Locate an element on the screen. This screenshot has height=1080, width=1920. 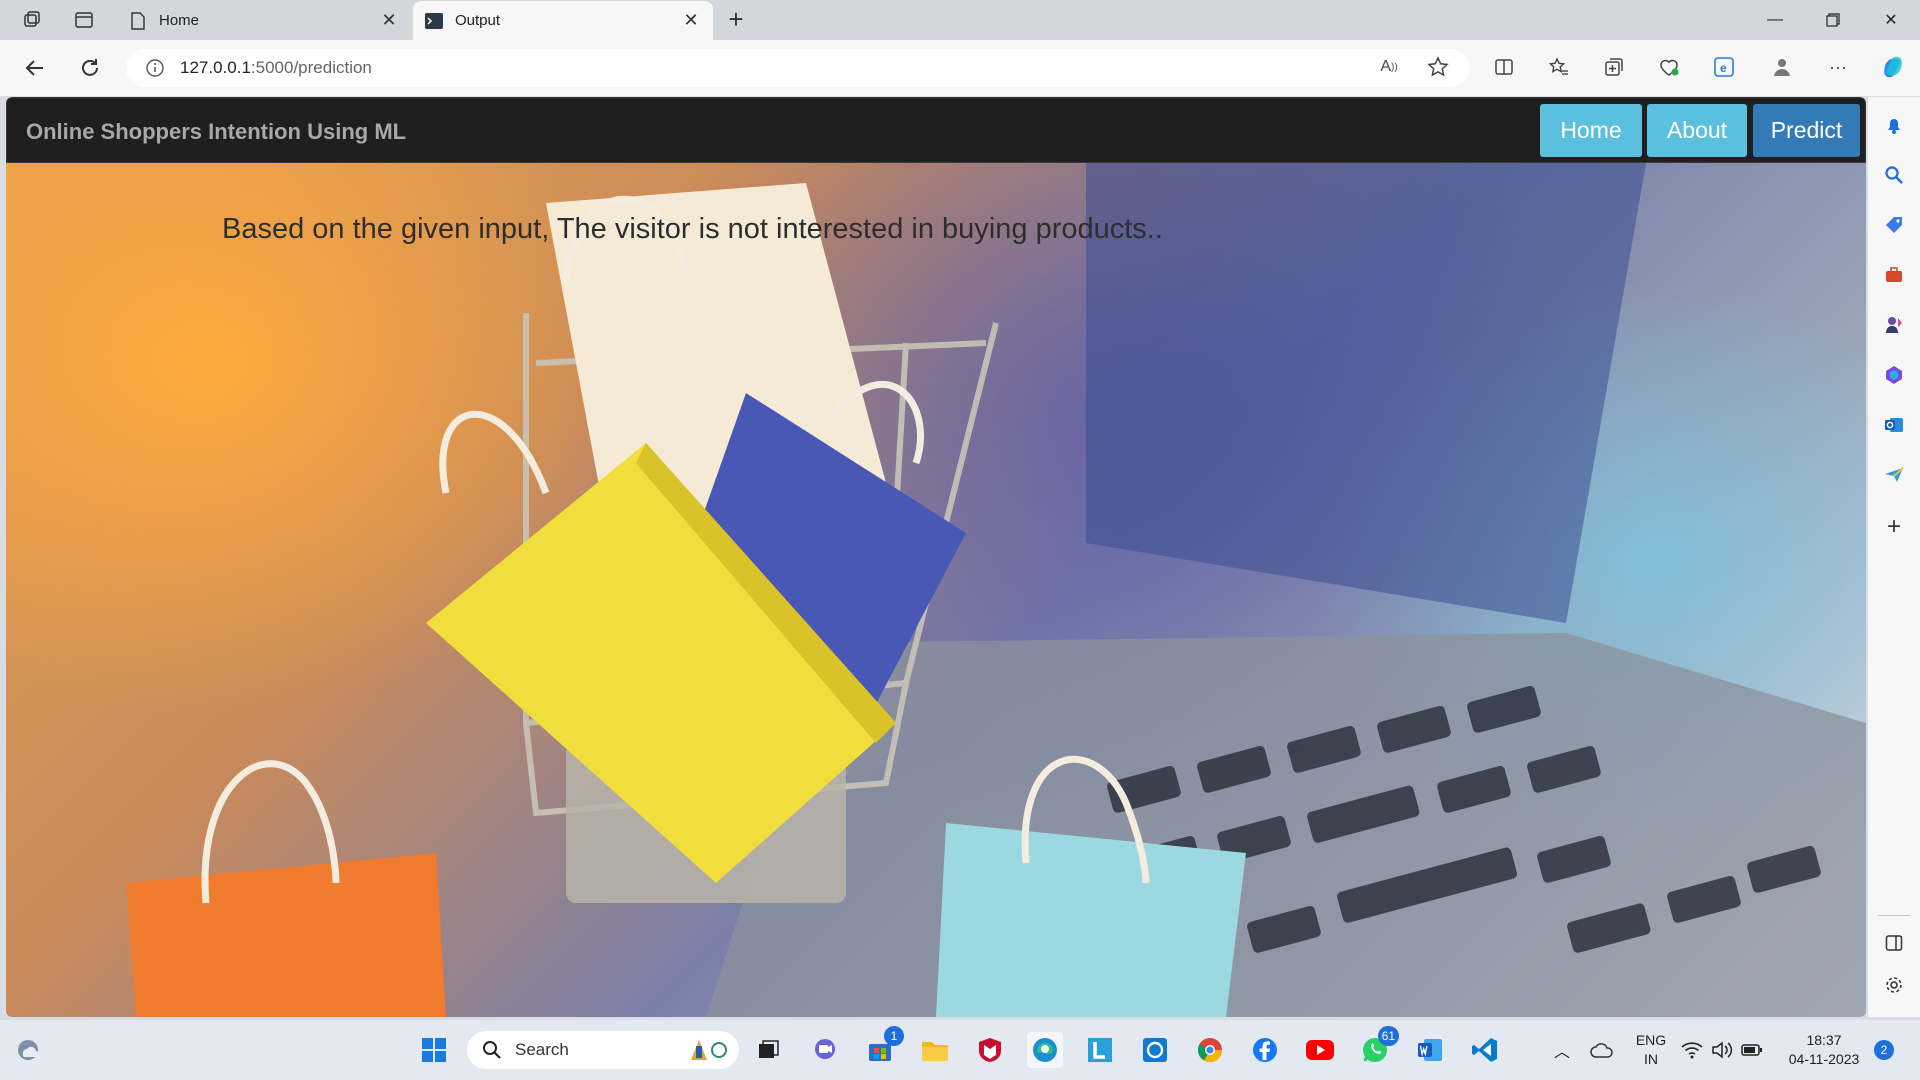
refresh-button is located at coordinates (90, 68).